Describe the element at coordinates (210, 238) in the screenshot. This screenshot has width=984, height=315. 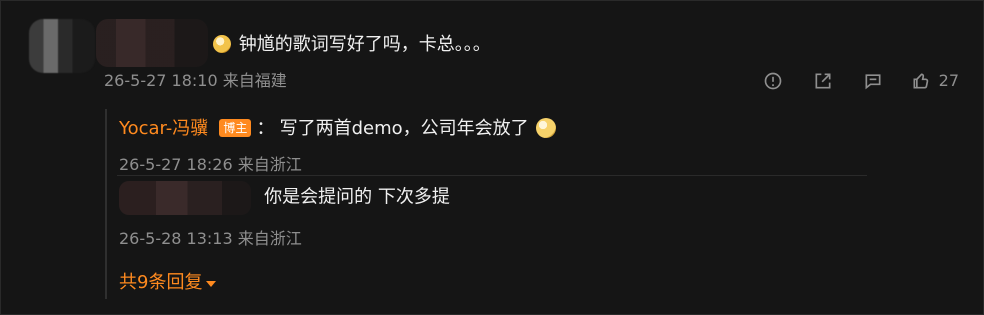
I see `reply-2-meta: 26-5-28 13:13 来自浙江` at that location.